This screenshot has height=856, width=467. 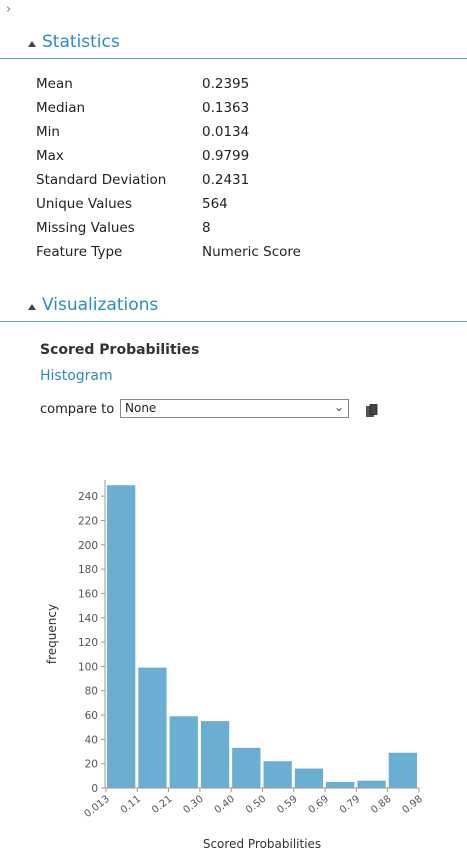 What do you see at coordinates (81, 42) in the screenshot?
I see `statistics-title: Statistics` at bounding box center [81, 42].